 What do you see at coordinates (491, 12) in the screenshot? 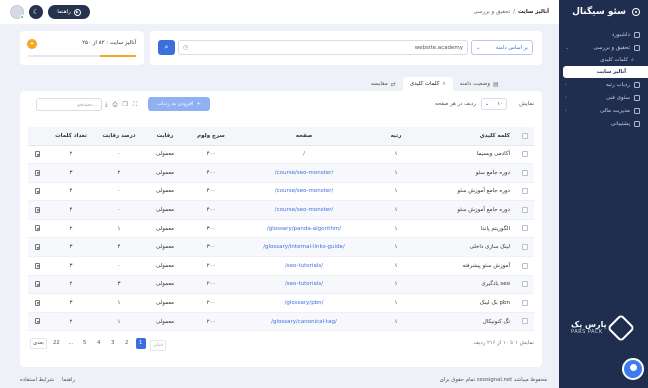
I see `breadcrumb-parent: تحقیق و بررسی` at bounding box center [491, 12].